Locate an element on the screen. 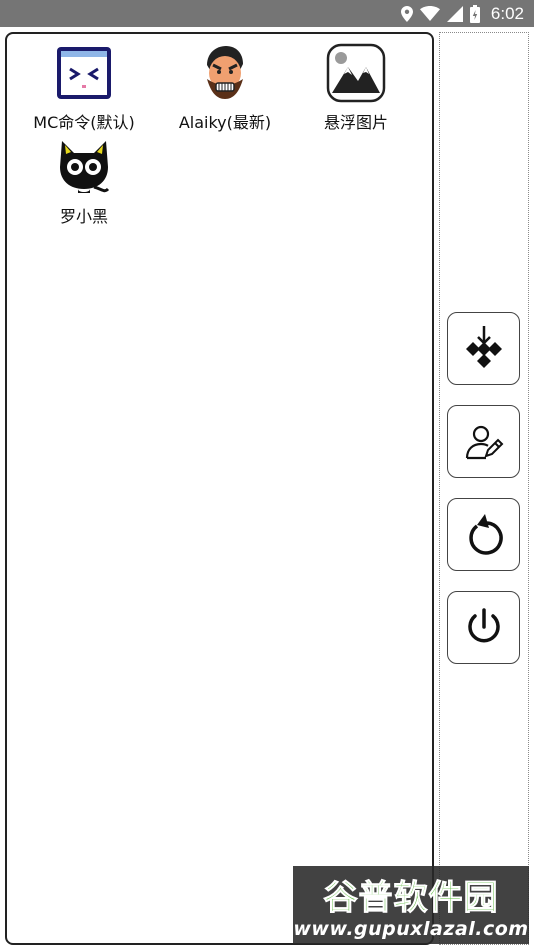 Image resolution: width=534 pixels, height=950 pixels. floating-image-icon is located at coordinates (356, 73).